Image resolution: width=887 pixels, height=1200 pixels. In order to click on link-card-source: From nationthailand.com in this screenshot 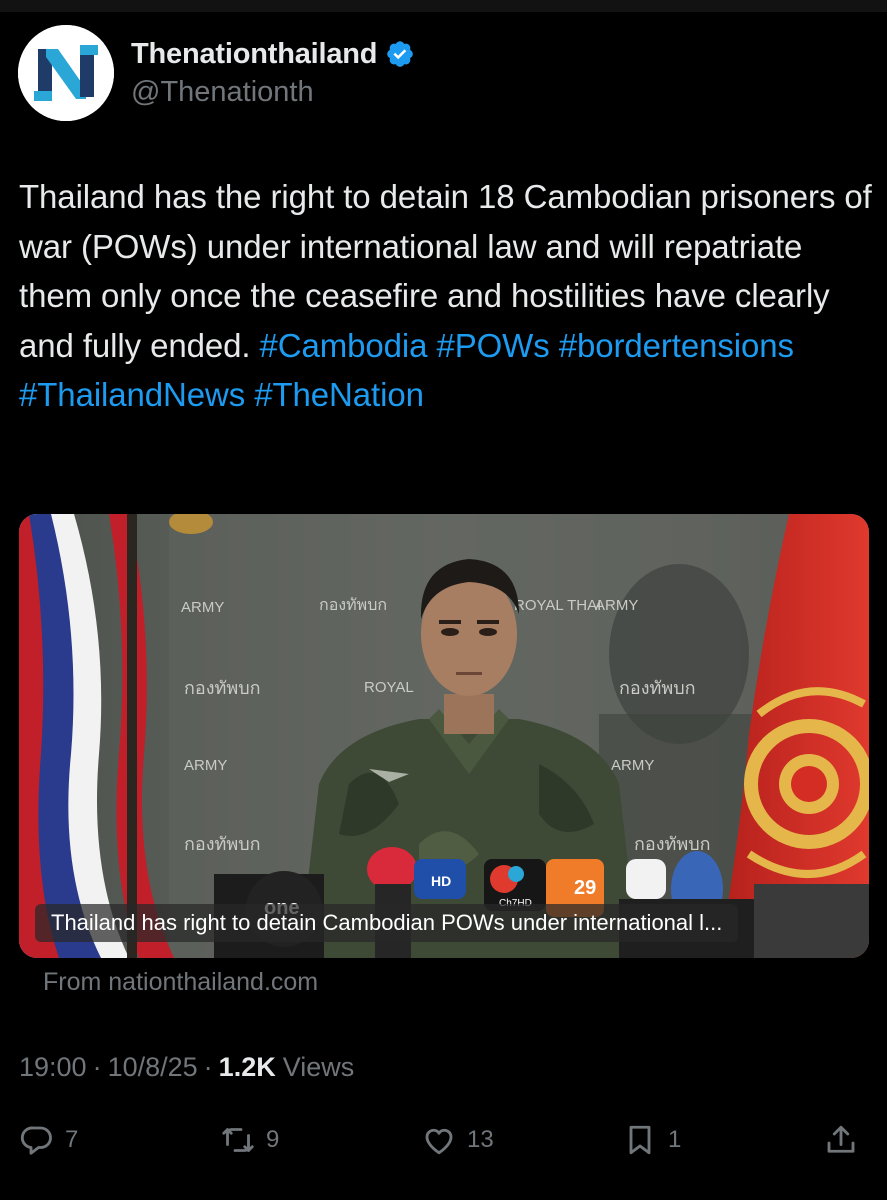, I will do `click(180, 982)`.